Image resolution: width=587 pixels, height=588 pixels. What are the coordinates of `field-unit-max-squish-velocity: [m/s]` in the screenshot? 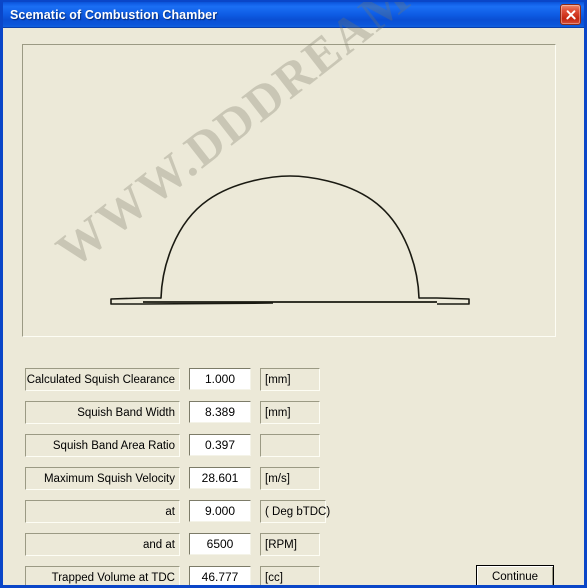 It's located at (290, 478).